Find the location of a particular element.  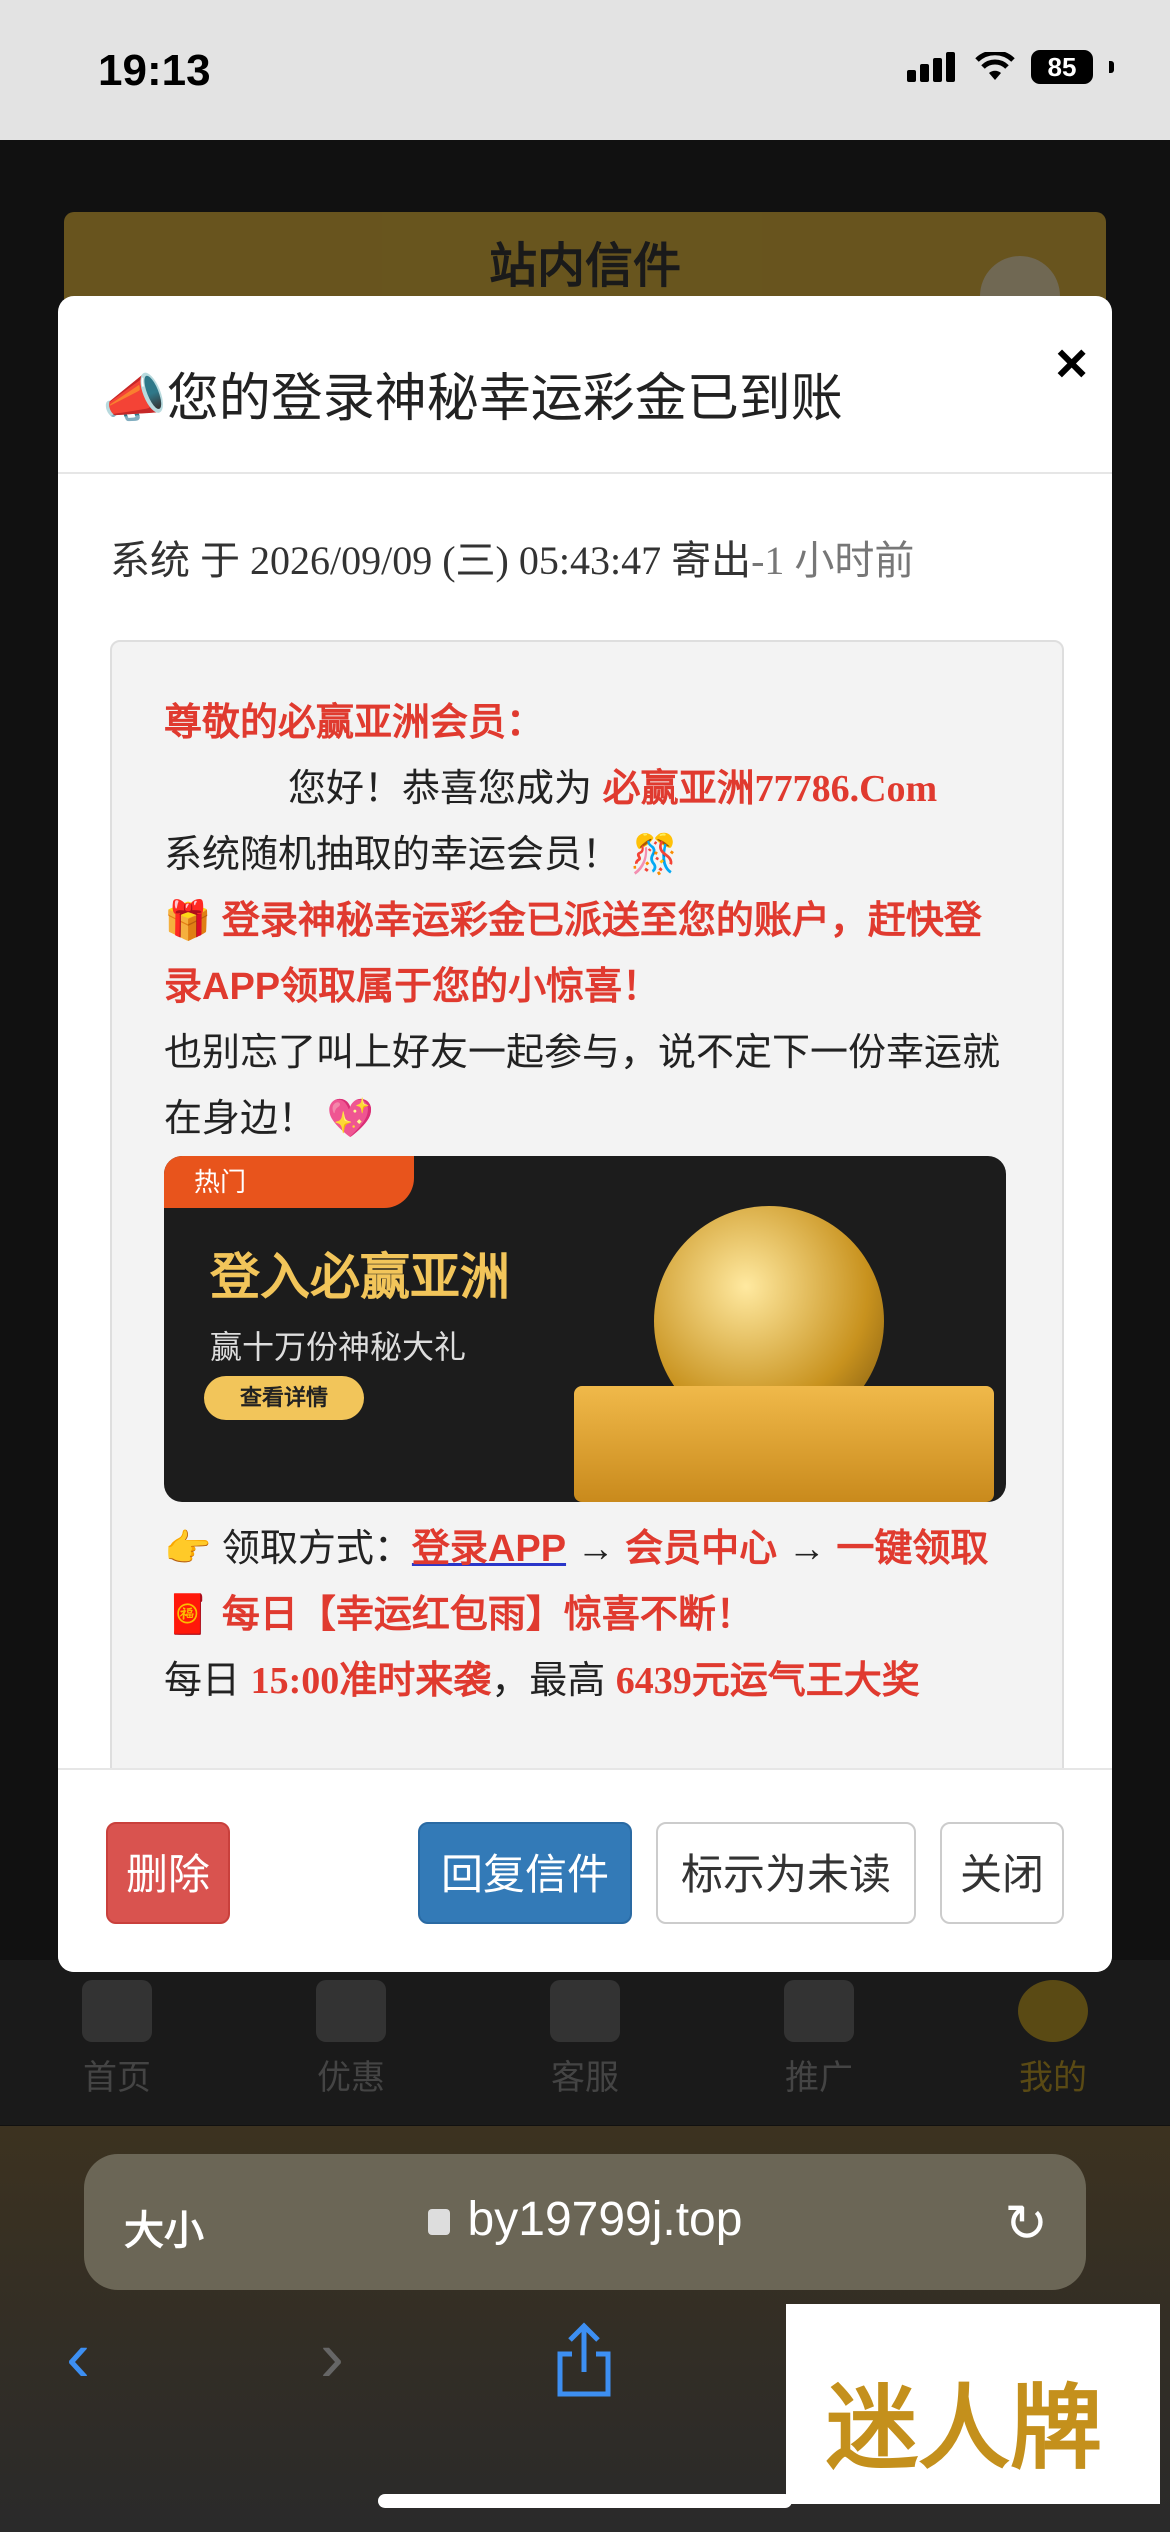

gift-icon is located at coordinates (351, 2011).